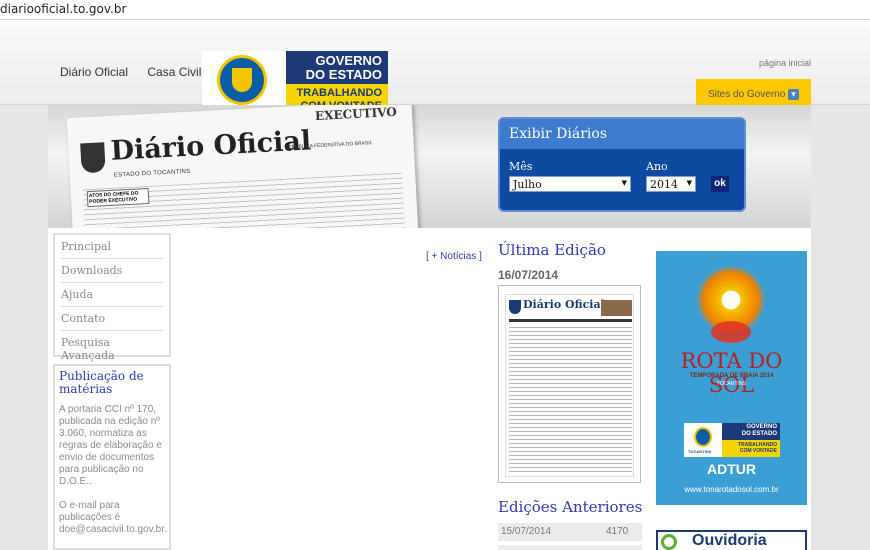  What do you see at coordinates (93, 158) in the screenshot?
I see `newspaper-seal-icon` at bounding box center [93, 158].